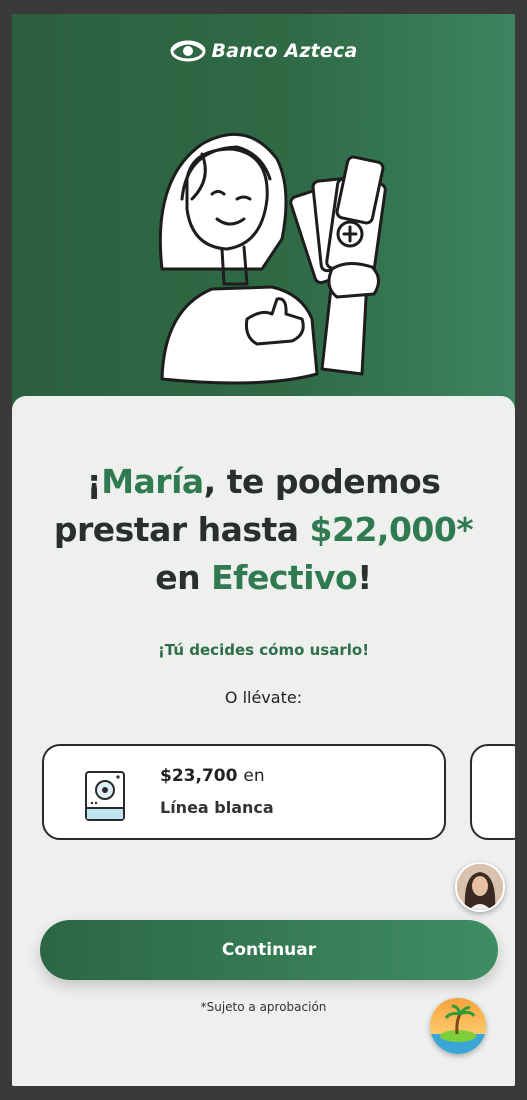 Image resolution: width=527 pixels, height=1100 pixels. I want to click on headline-text: !, so click(364, 577).